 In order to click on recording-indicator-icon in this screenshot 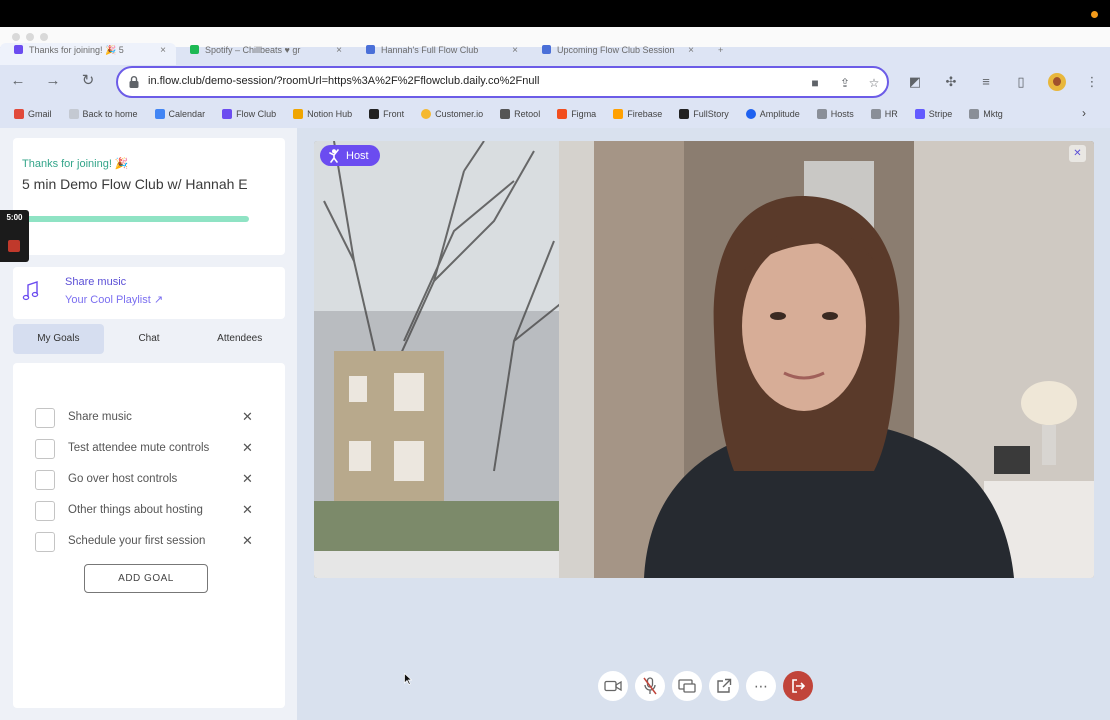, I will do `click(1094, 14)`.